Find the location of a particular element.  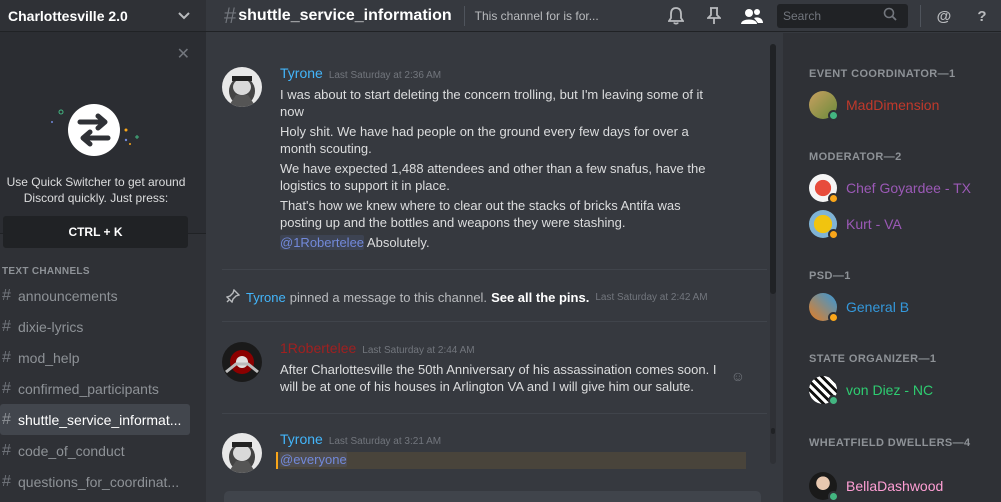

member-von-diez: von Diez - NC is located at coordinates (871, 390).